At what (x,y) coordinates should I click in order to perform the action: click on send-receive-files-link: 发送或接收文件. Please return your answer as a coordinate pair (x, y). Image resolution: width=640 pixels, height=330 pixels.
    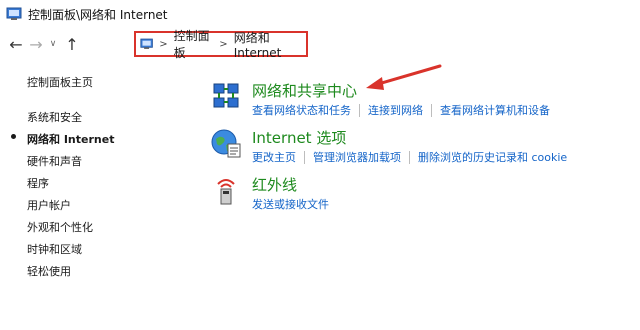
    Looking at the image, I should click on (290, 204).